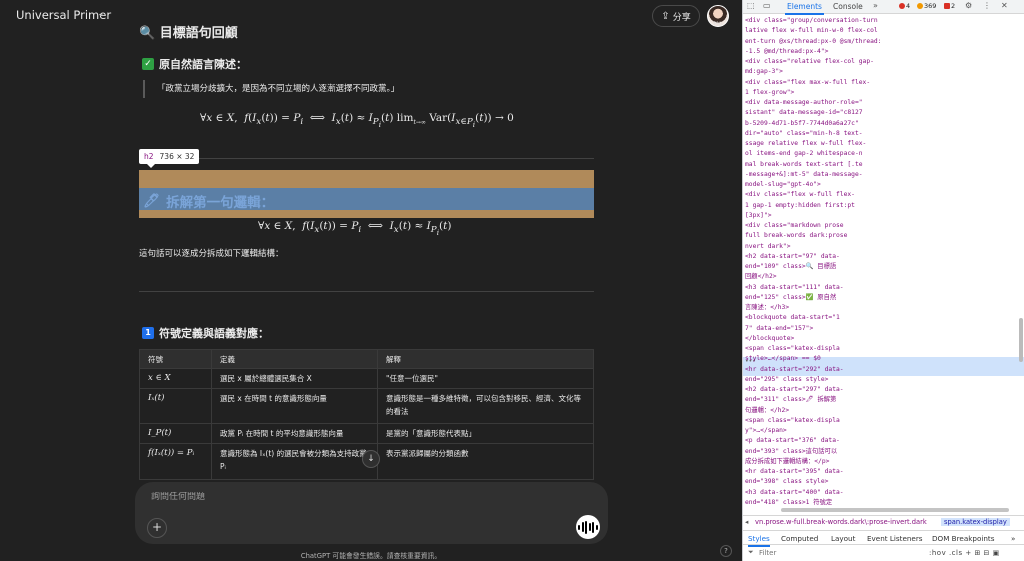  Describe the element at coordinates (794, 493) in the screenshot. I see `dom-node-line: <h3 data-start="400" data-` at that location.